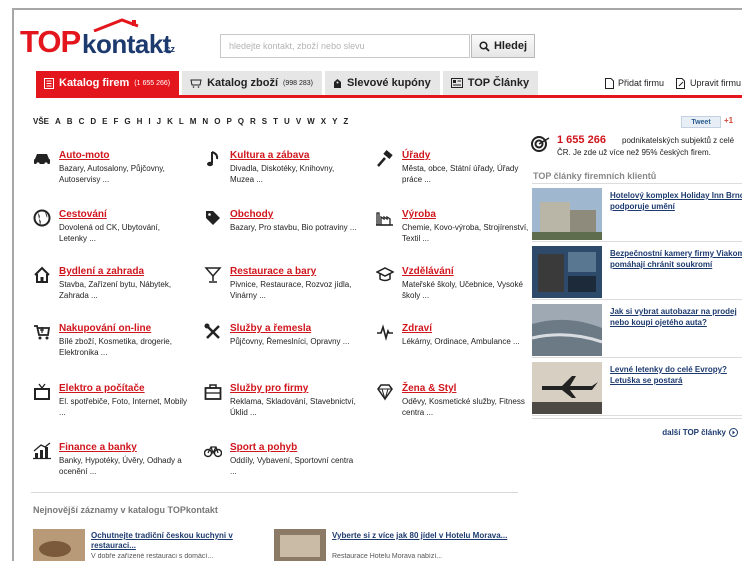 The height and width of the screenshot is (561, 742). I want to click on alphabet-letter: C, so click(82, 121).